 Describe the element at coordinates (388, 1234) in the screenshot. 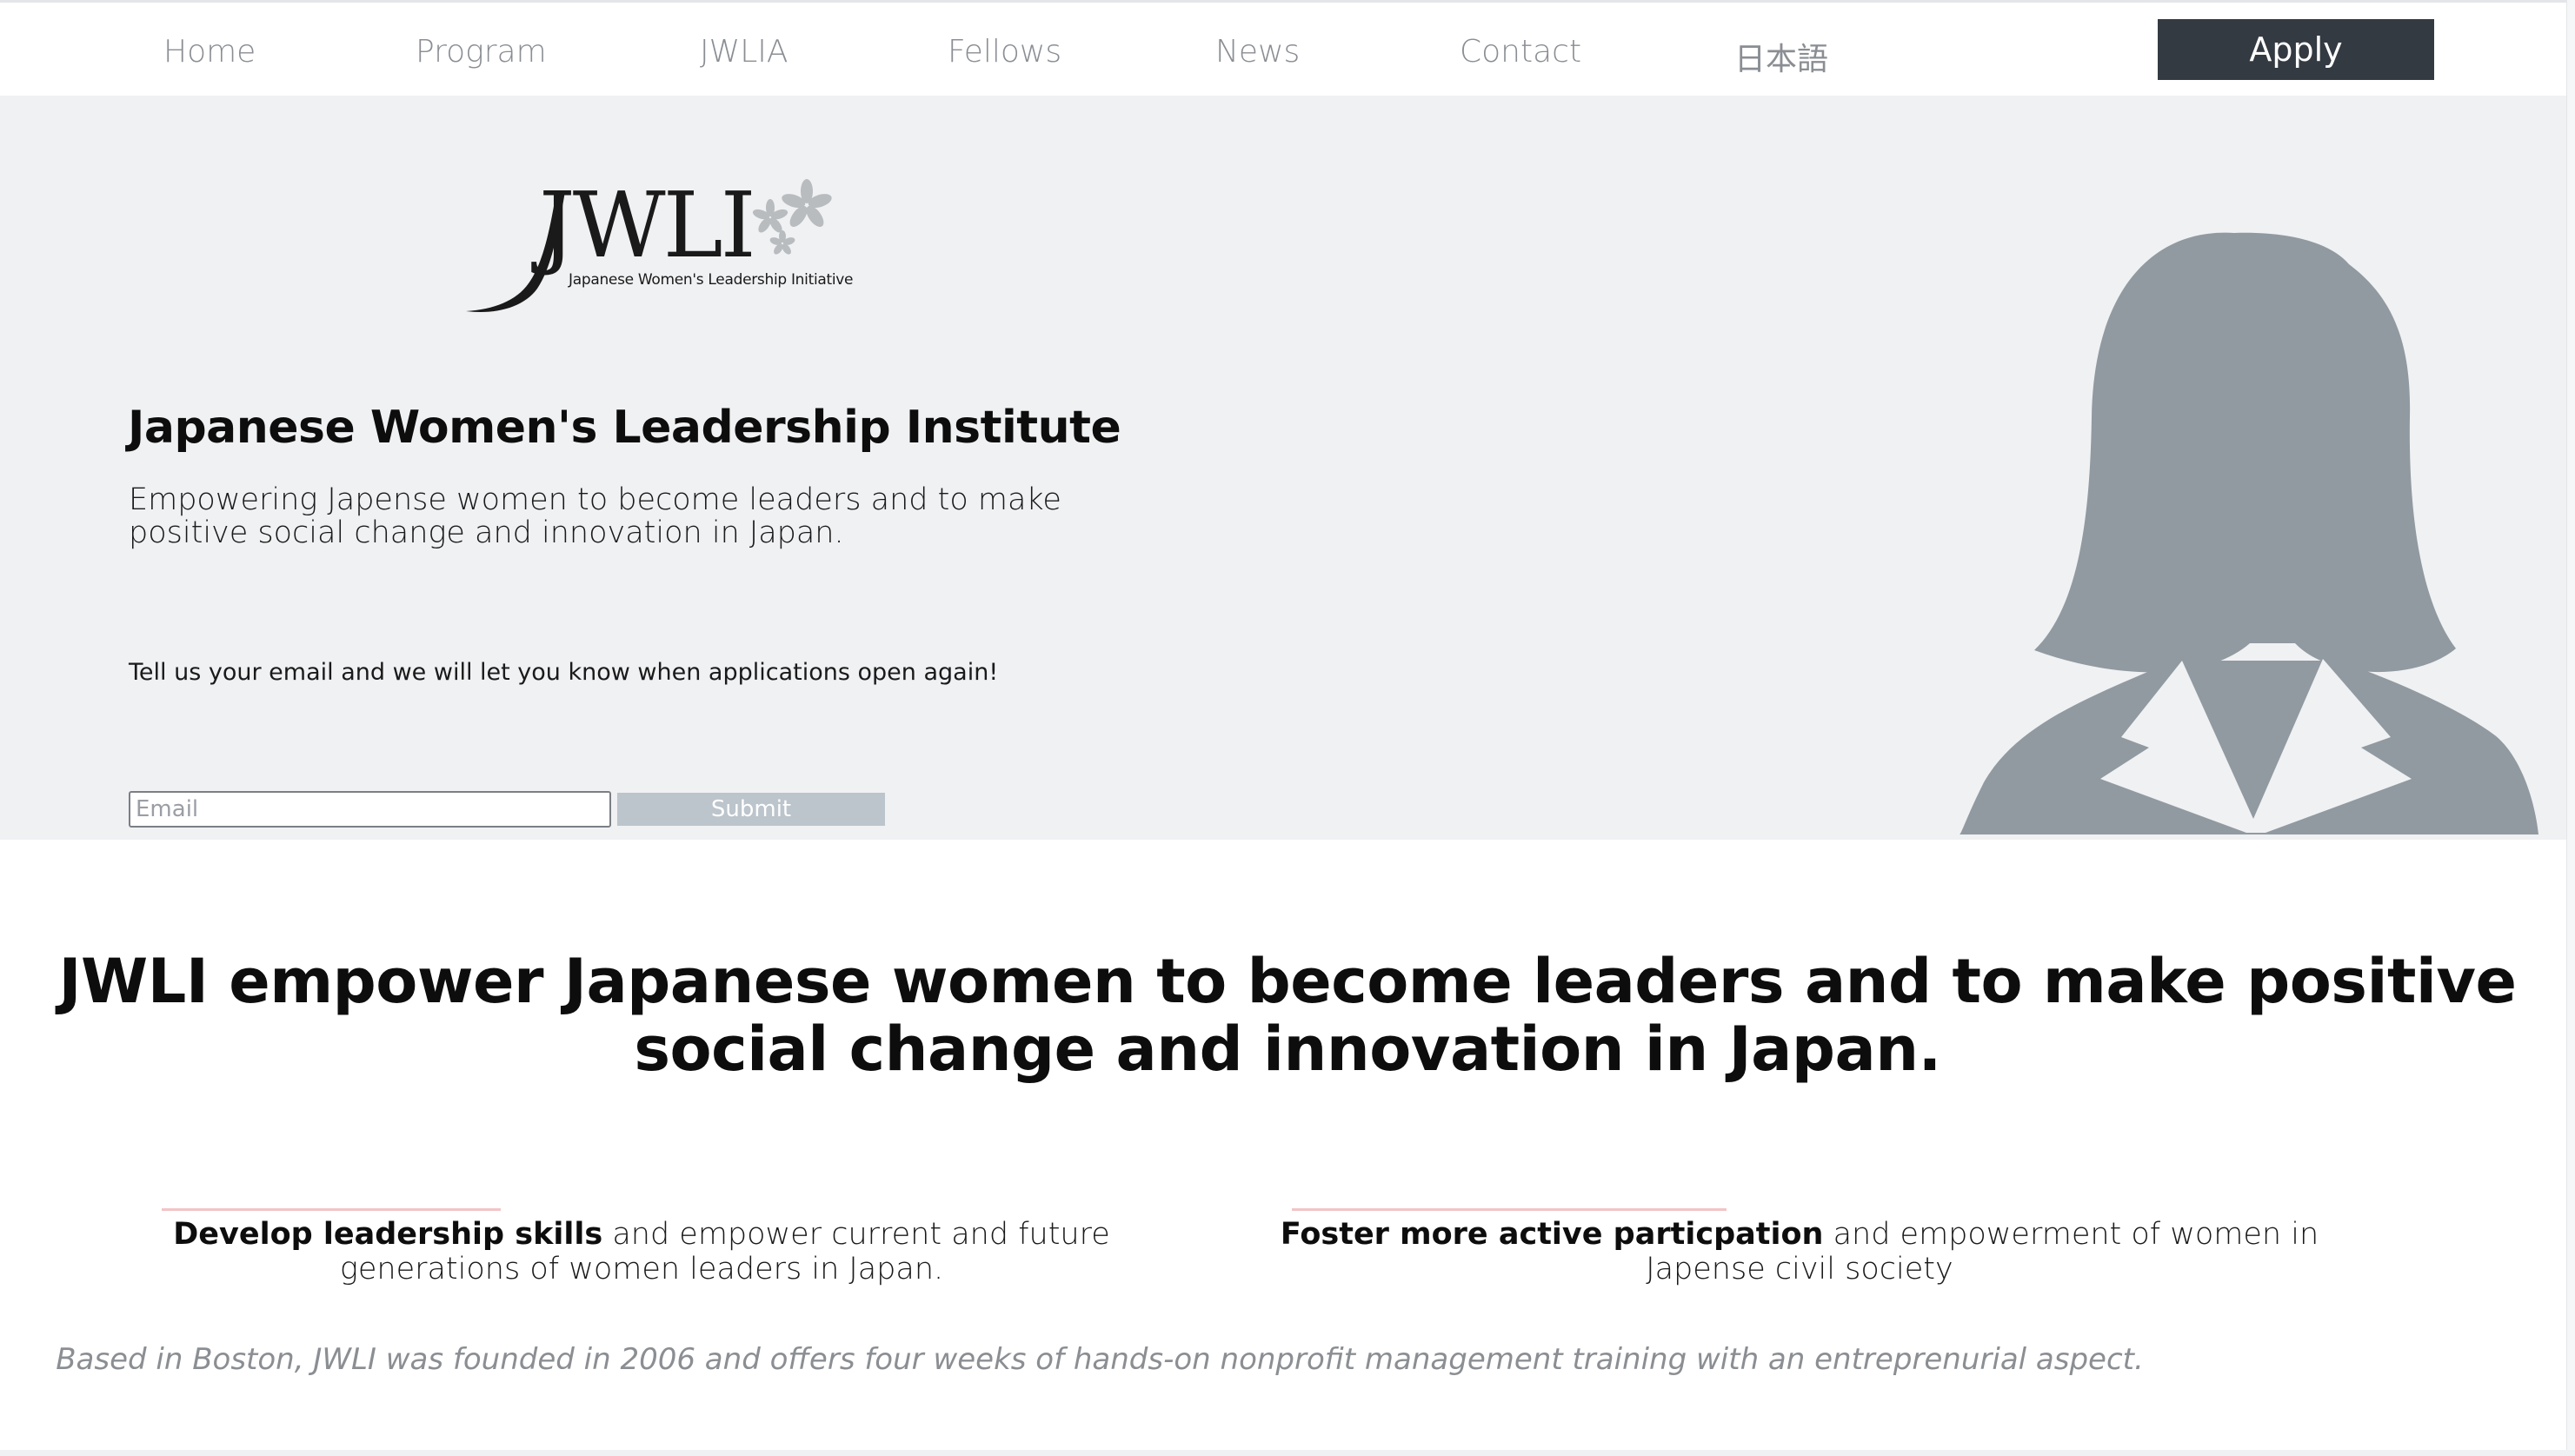

I see `goal-leadership-bold: Develop leadership skills` at that location.